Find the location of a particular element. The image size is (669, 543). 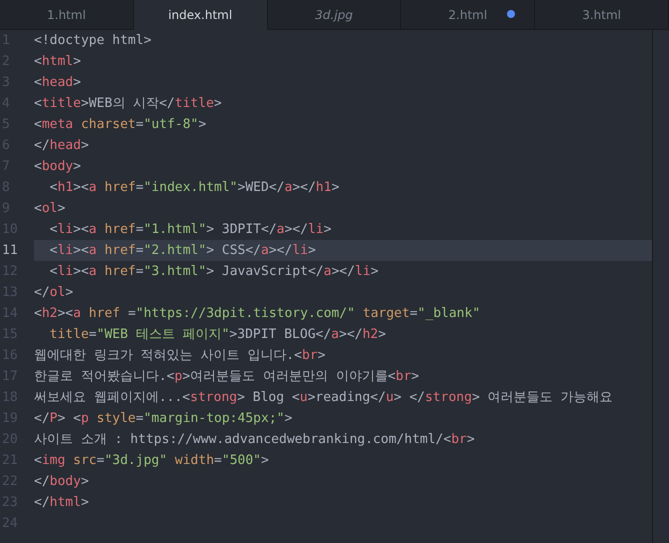

code-line: <img src="3d.jpg" width="500"> is located at coordinates (152, 461).